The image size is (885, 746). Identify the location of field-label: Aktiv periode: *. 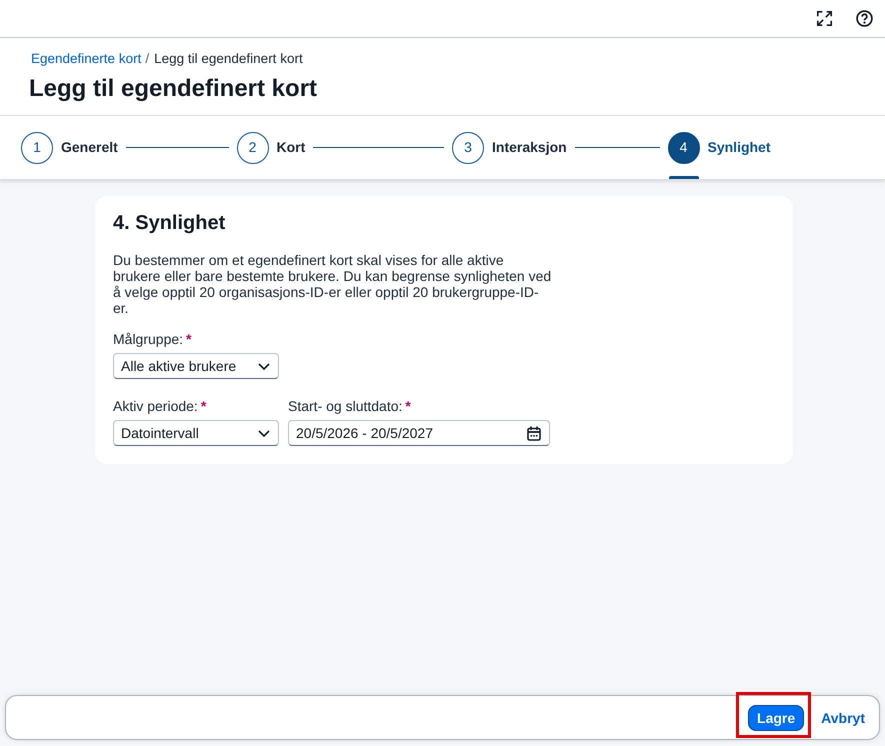
(159, 406).